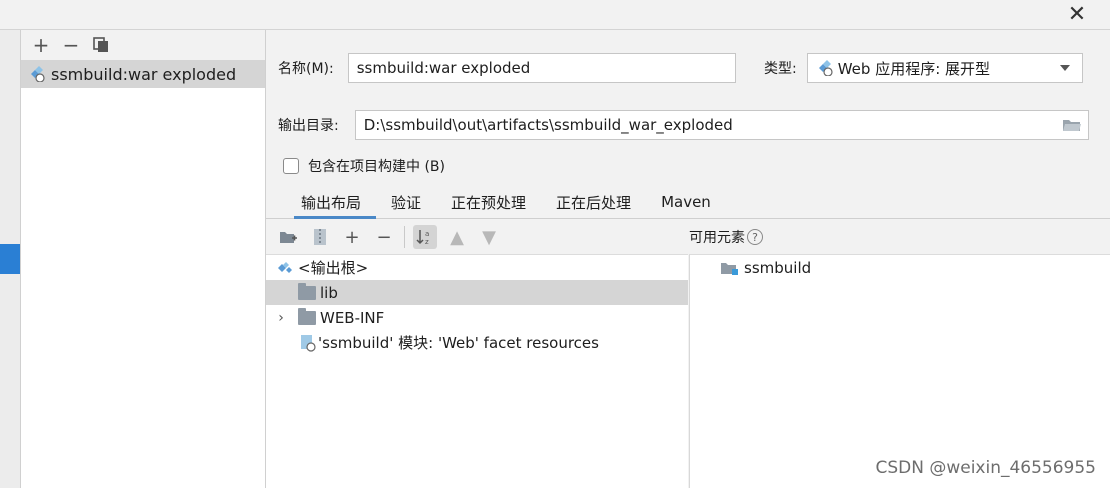  I want to click on available-elements-header: 可用元素 ?, so click(726, 237).